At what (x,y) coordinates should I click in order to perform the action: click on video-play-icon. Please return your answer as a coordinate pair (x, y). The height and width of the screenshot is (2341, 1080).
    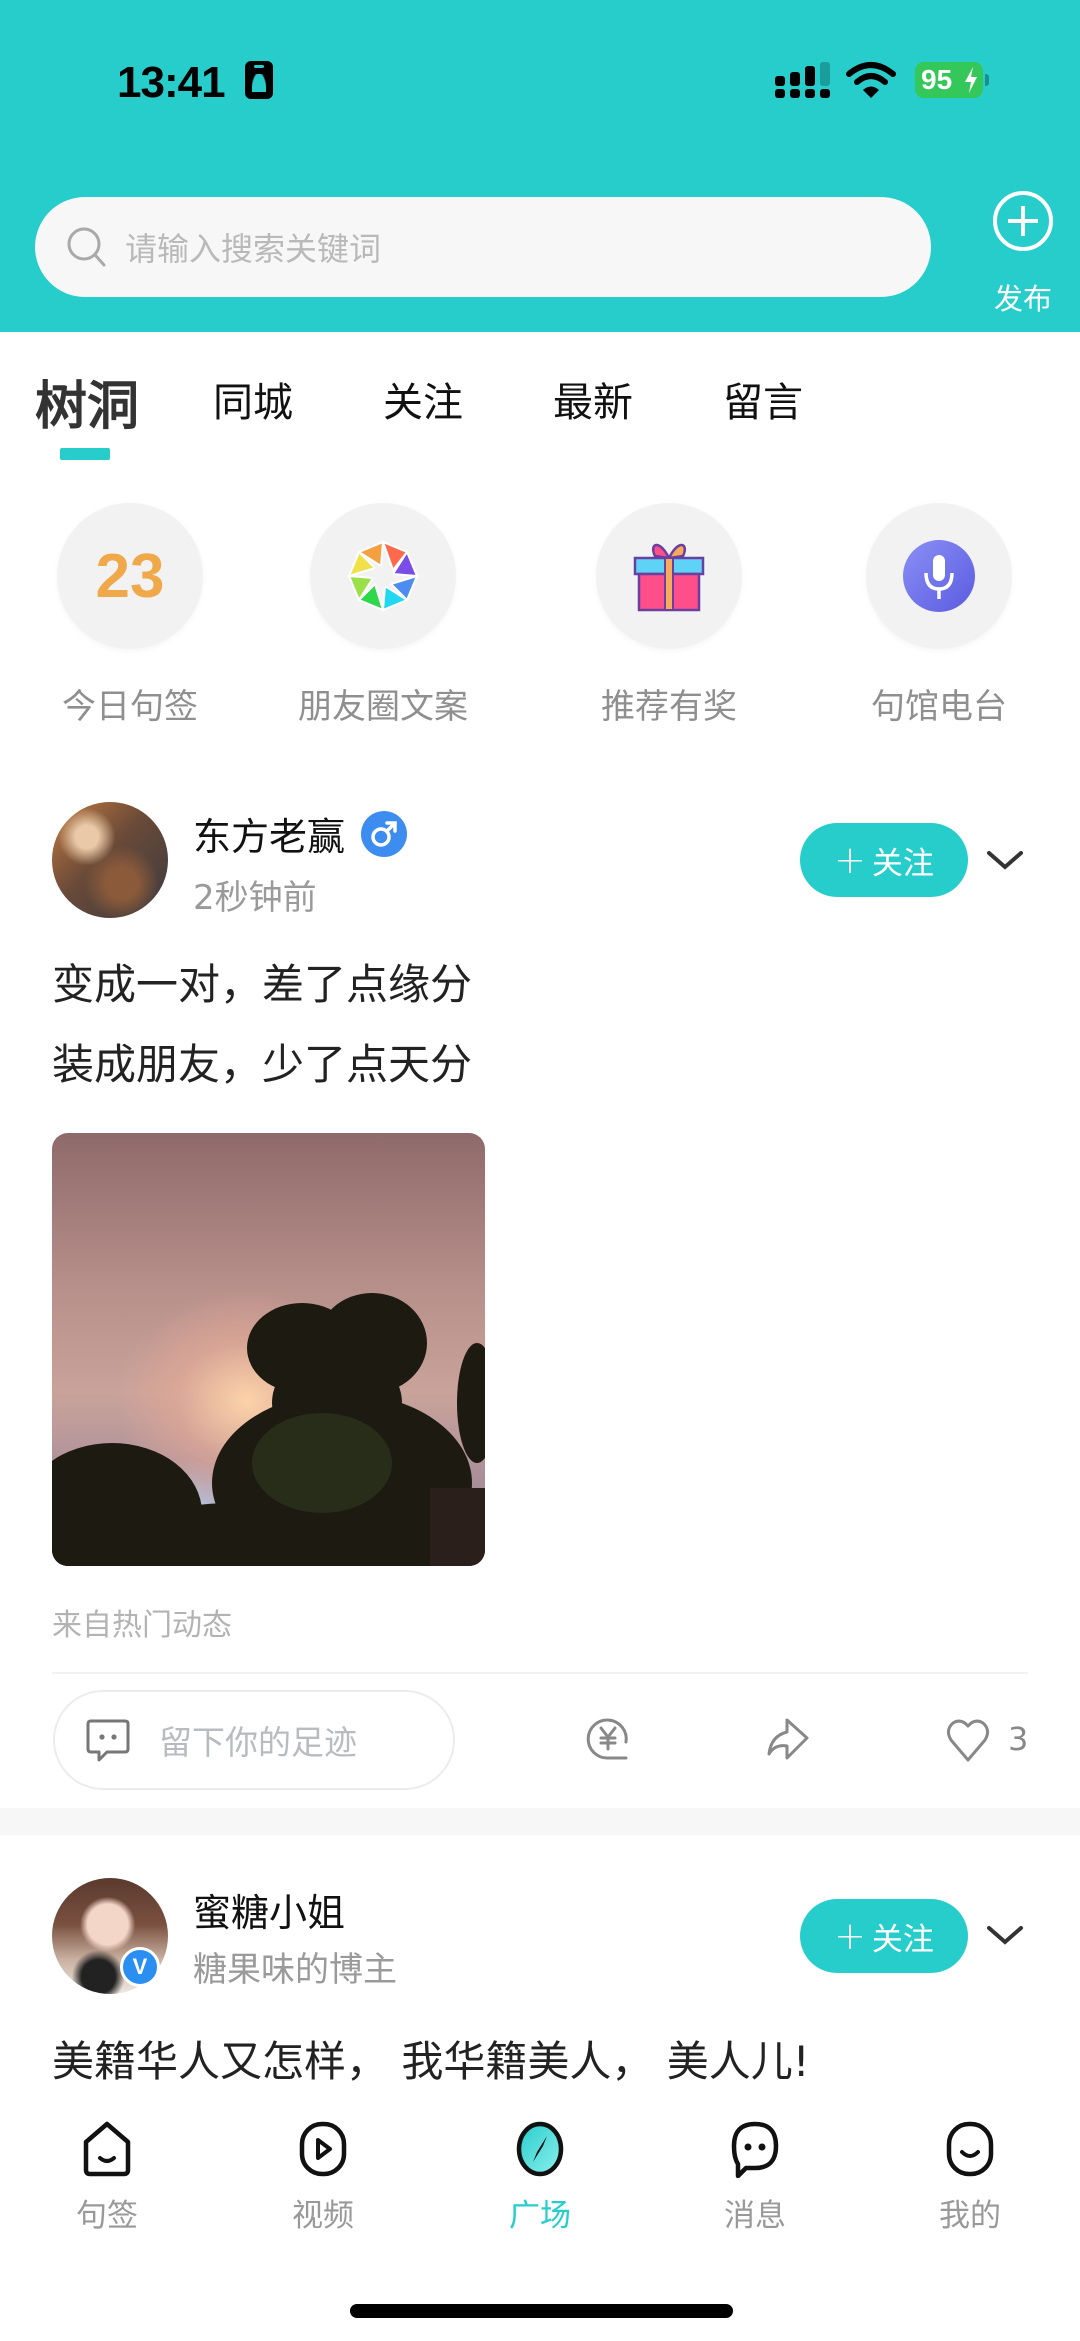
    Looking at the image, I should click on (323, 2149).